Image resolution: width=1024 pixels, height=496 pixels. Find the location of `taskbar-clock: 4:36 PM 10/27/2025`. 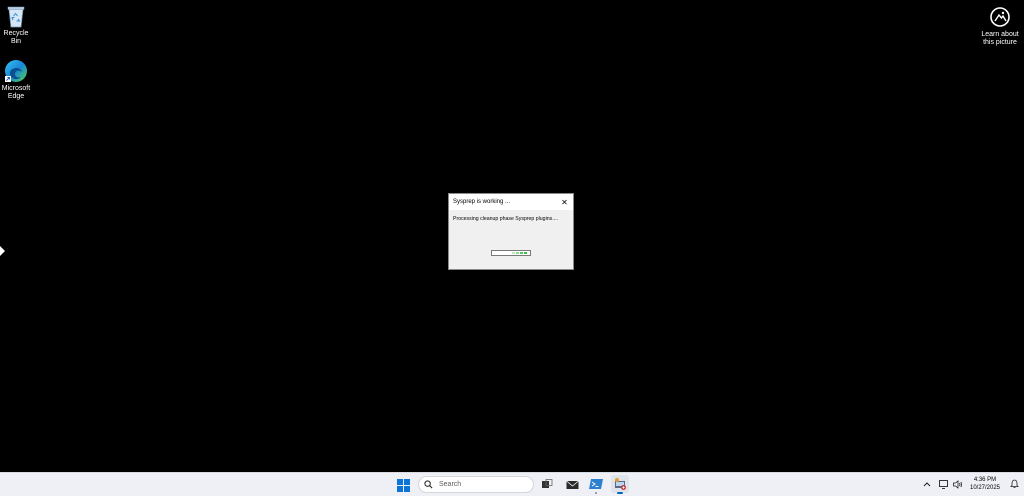

taskbar-clock: 4:36 PM 10/27/2025 is located at coordinates (985, 484).